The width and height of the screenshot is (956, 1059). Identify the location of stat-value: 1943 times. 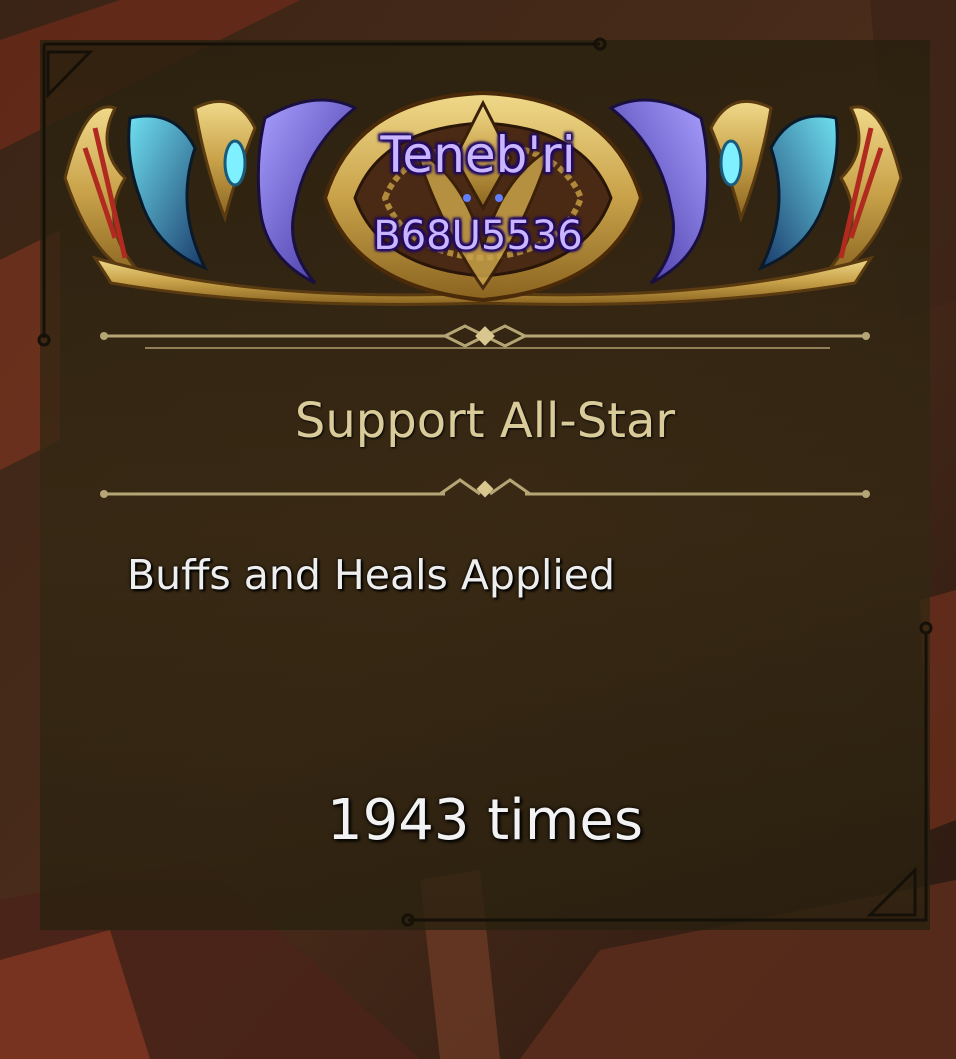
(484, 820).